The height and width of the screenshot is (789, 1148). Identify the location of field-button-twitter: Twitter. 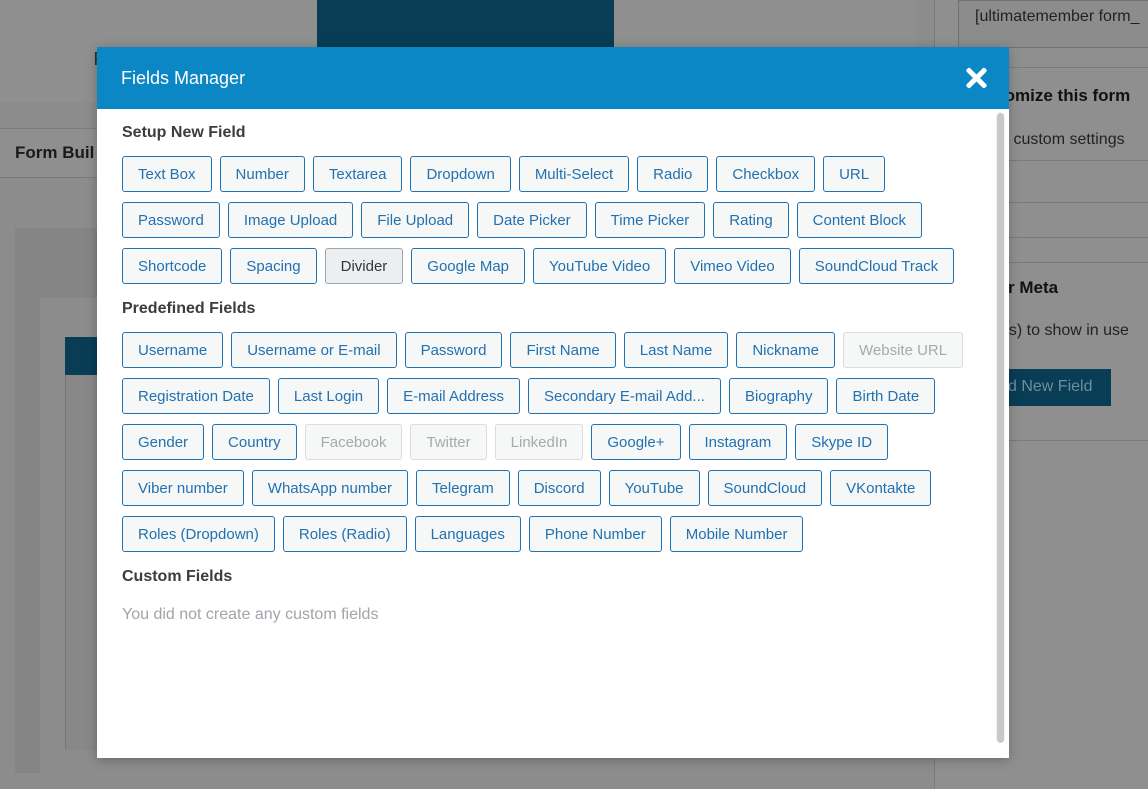
(448, 442).